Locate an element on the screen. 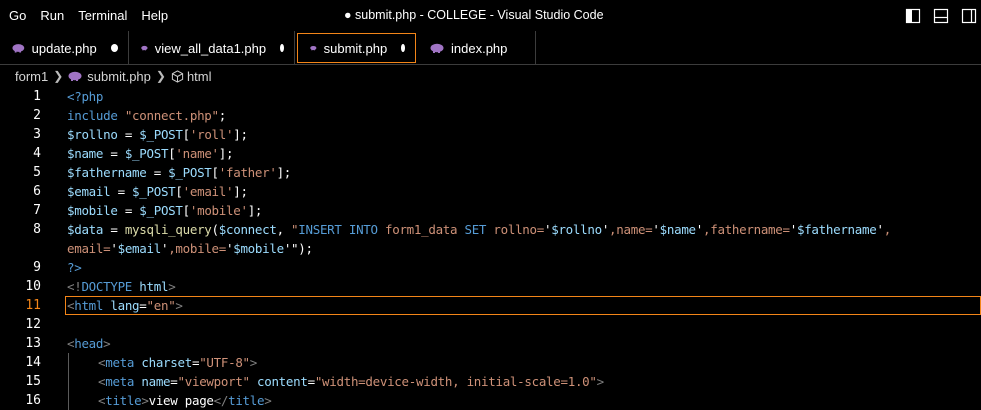 This screenshot has height=410, width=981. code-line: 5 $fathername = $_POST['father']; is located at coordinates (490, 172).